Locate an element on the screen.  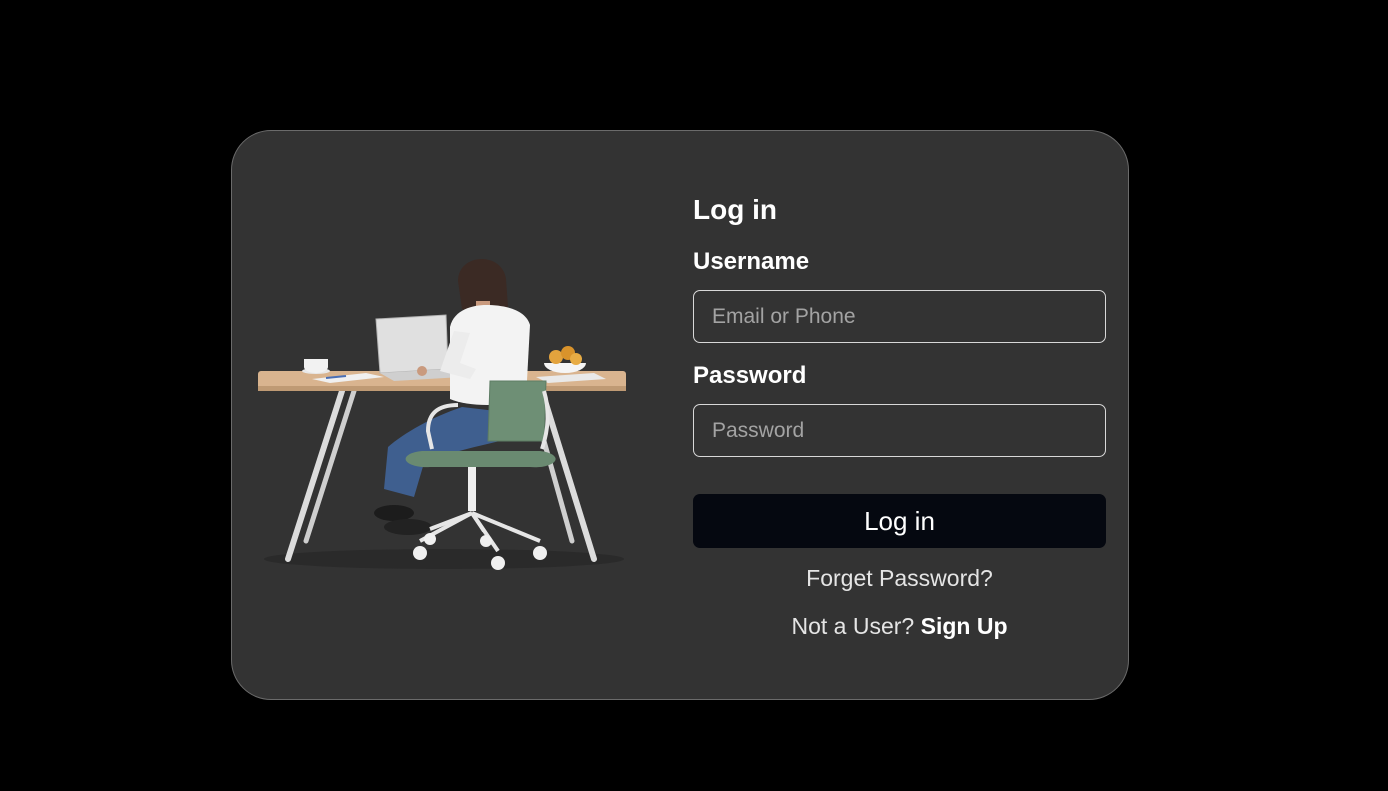
signup-row: Not a User? Sign Up is located at coordinates (899, 626).